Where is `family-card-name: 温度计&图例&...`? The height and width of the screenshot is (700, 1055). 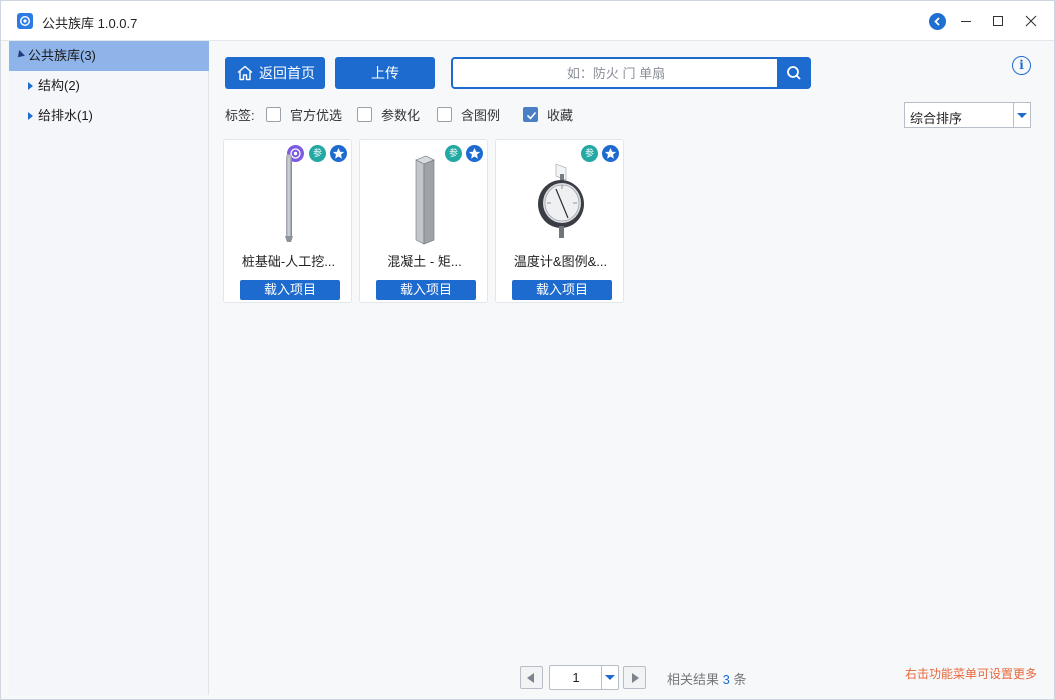 family-card-name: 温度计&图例&... is located at coordinates (560, 261).